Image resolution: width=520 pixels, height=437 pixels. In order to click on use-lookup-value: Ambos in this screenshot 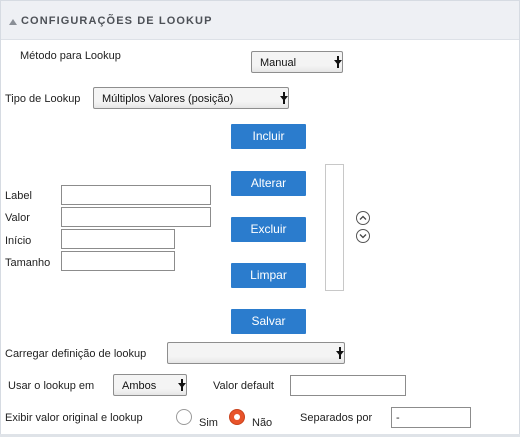, I will do `click(139, 386)`.